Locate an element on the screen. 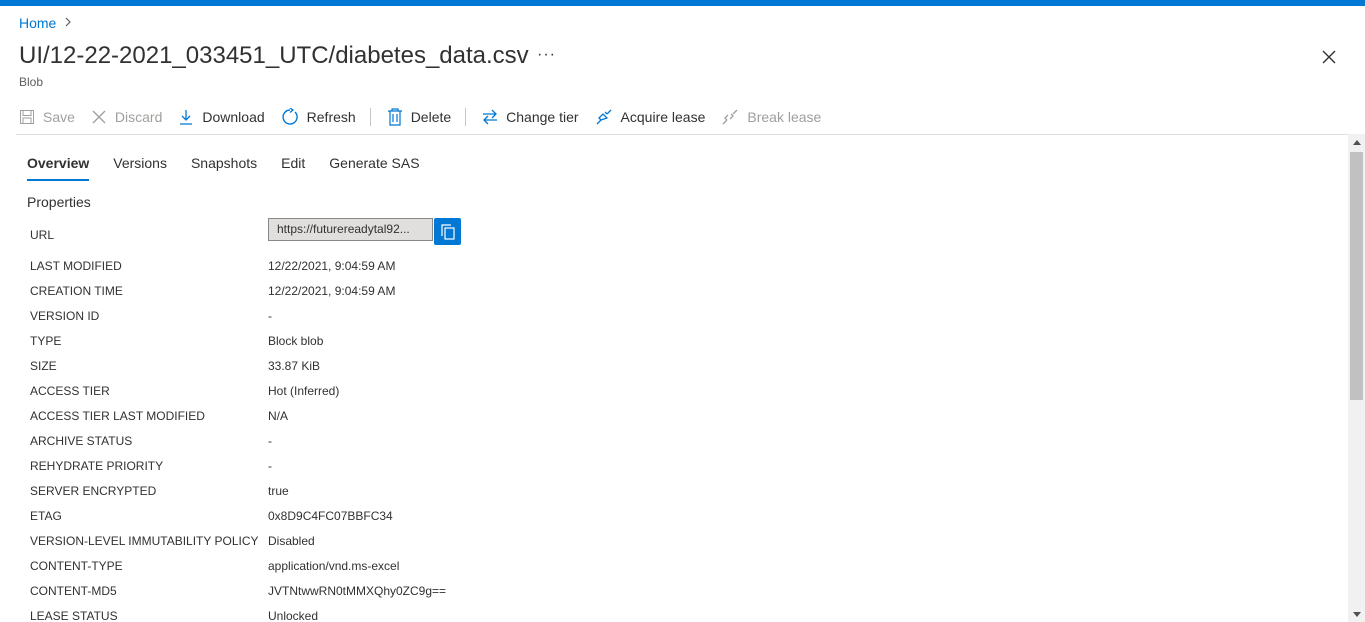 This screenshot has height=622, width=1365. more-options-button: ··· is located at coordinates (546, 55).